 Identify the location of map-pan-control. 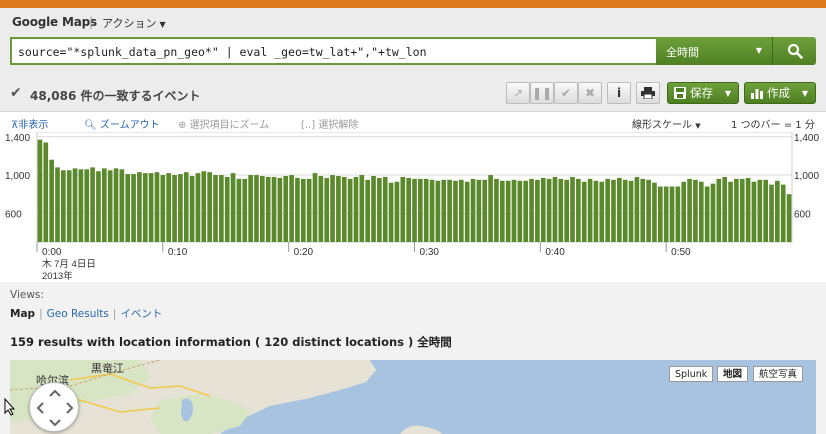
(54, 407).